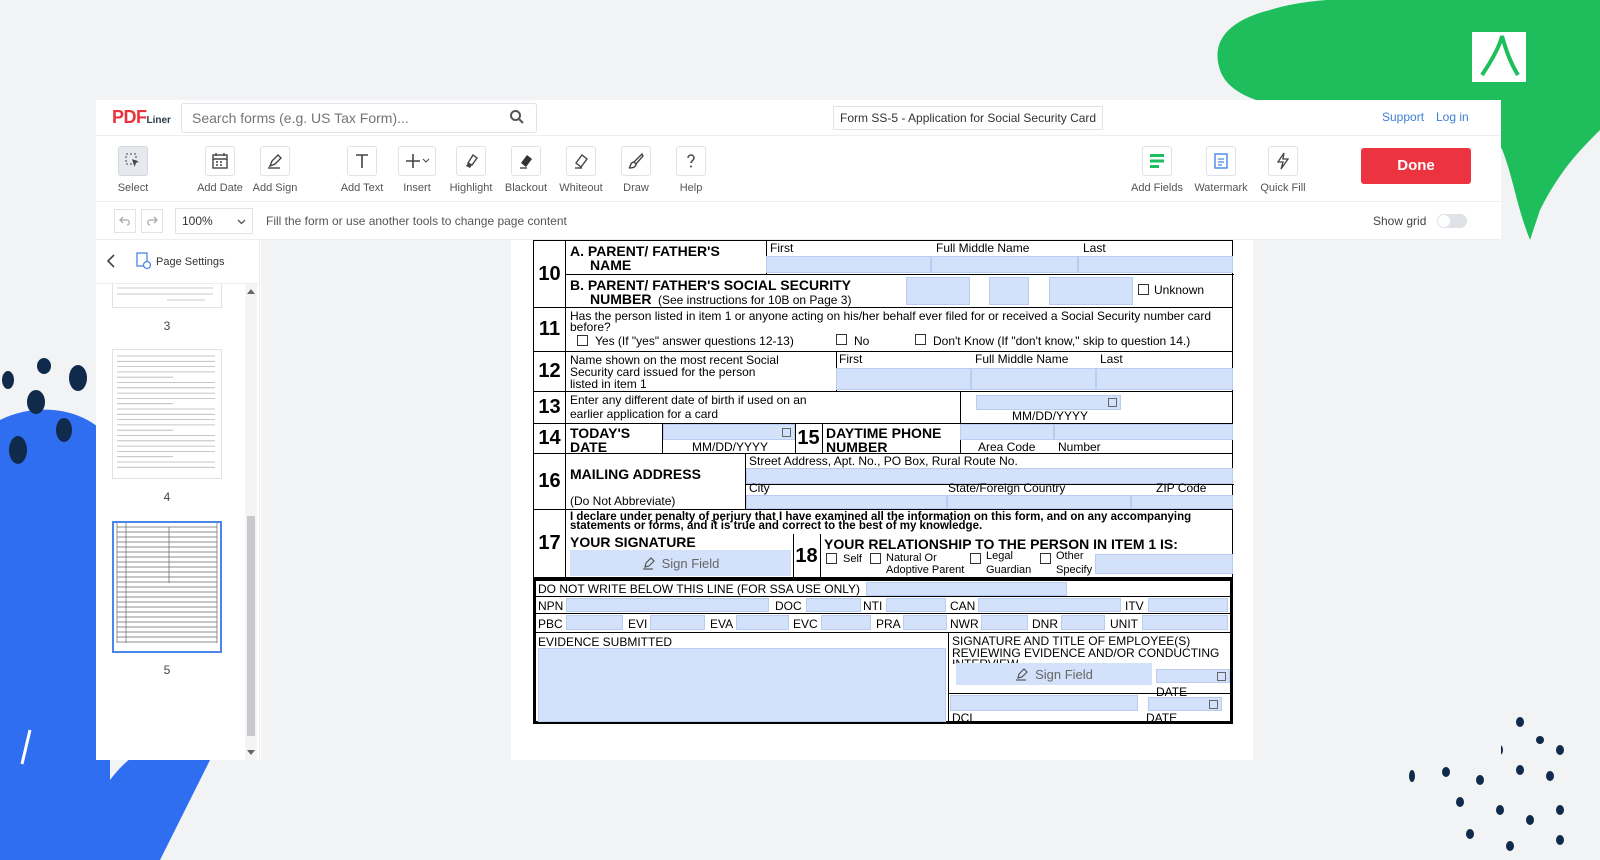 The height and width of the screenshot is (860, 1600). I want to click on search-icon, so click(517, 117).